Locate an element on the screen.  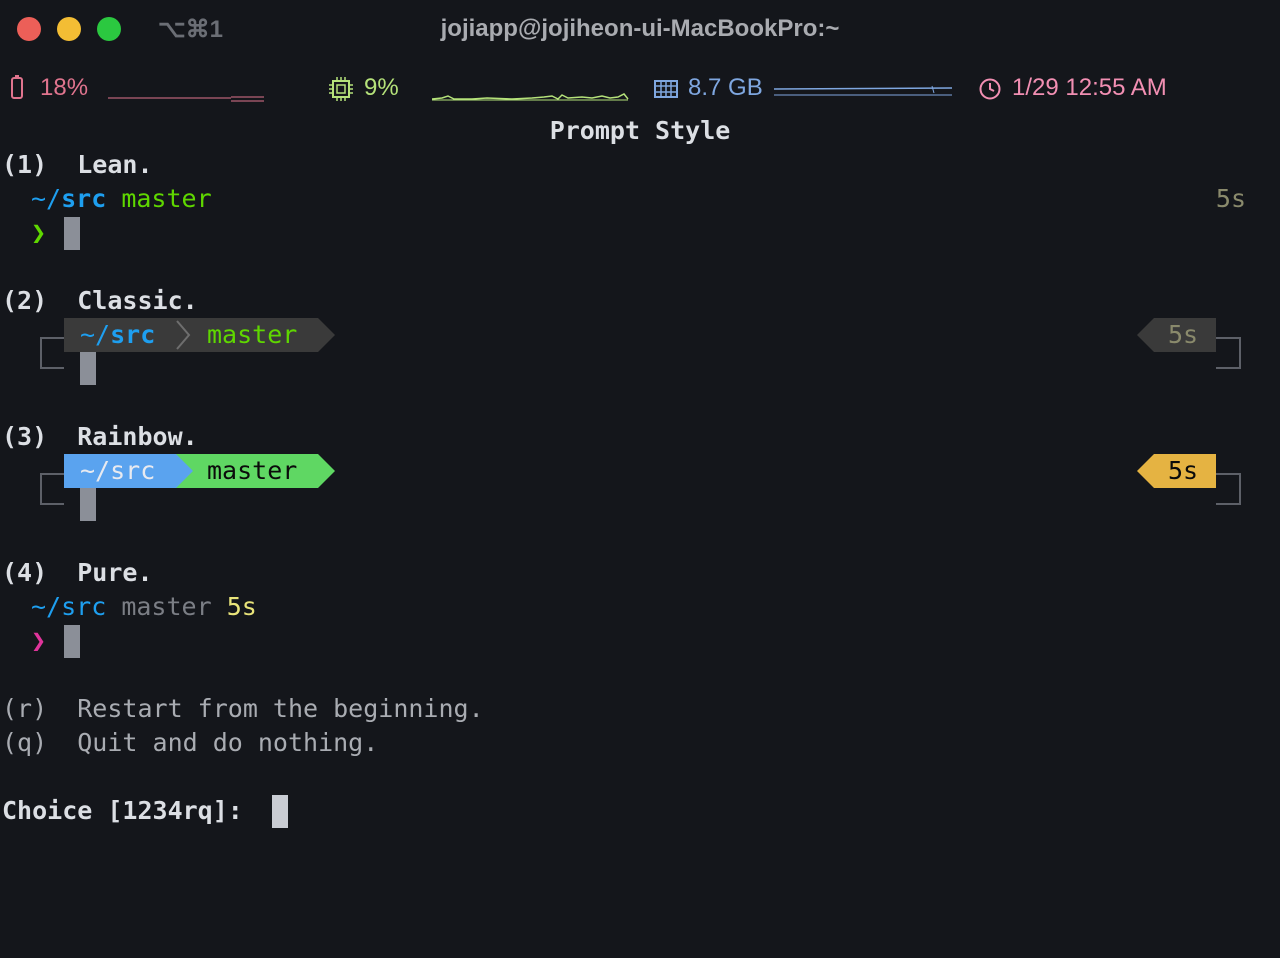
title-bar: ⌥⌘1 jojiapp@jojiheon-ui-MacBookPro:~ is located at coordinates (640, 29).